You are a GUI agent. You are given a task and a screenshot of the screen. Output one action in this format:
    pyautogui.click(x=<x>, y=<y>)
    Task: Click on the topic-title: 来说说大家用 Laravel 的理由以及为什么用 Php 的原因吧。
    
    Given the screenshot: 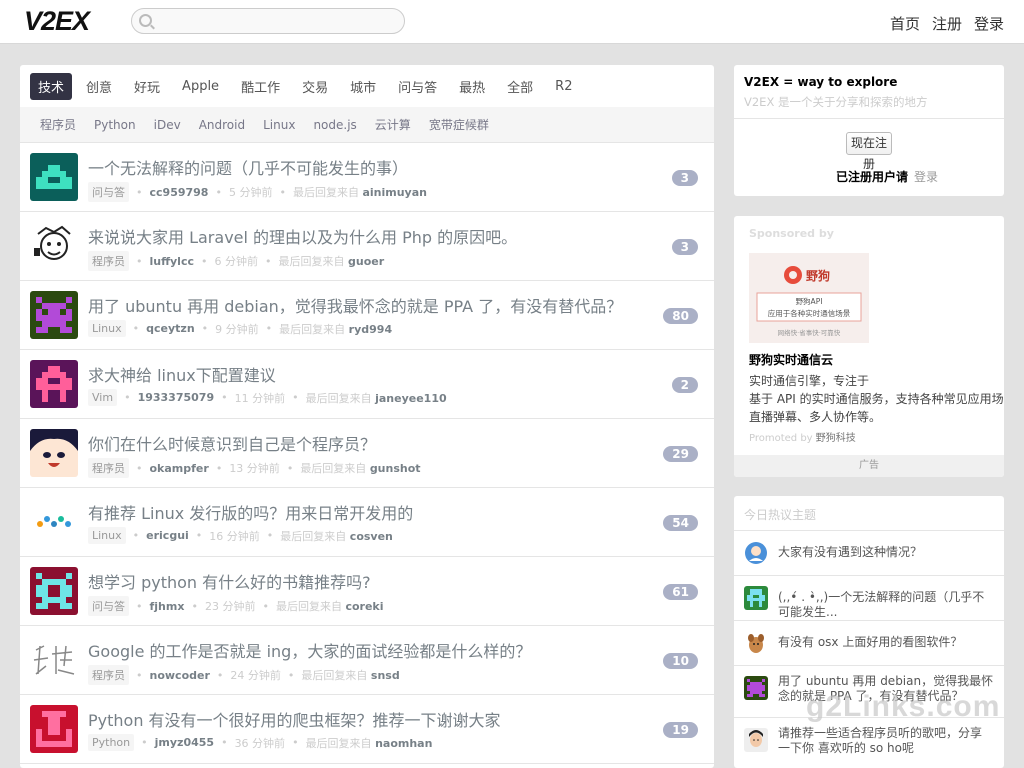 What is the action you would take?
    pyautogui.click(x=302, y=236)
    